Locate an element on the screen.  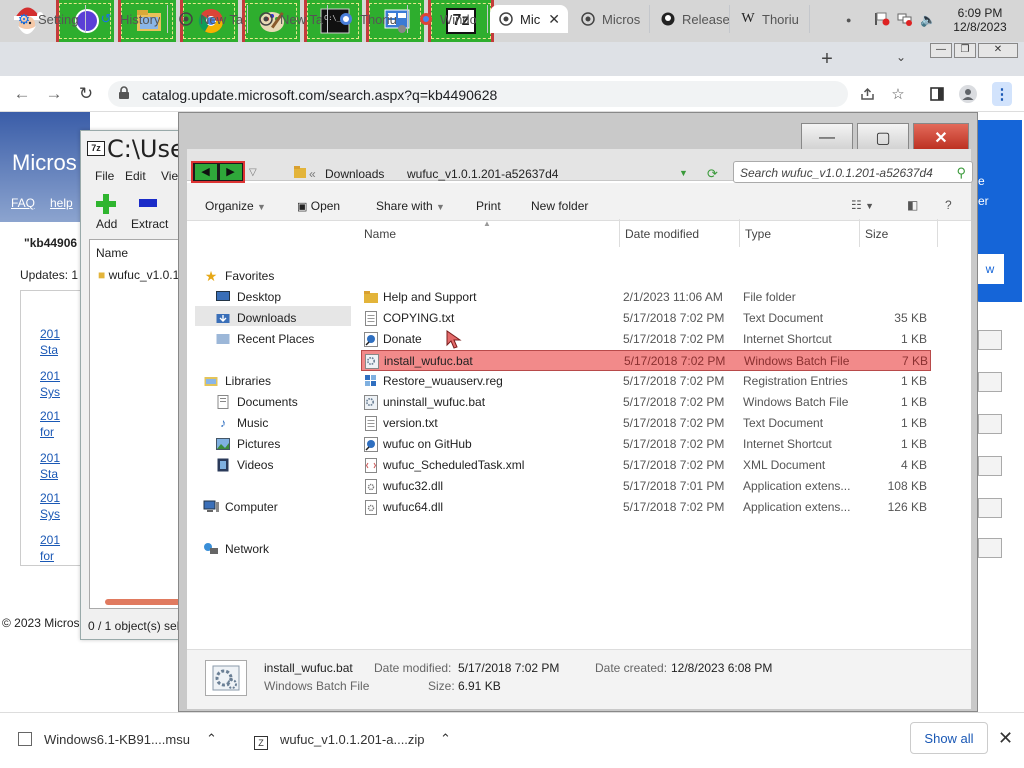
browser-minimize-button: — is located at coordinates (941, 50).